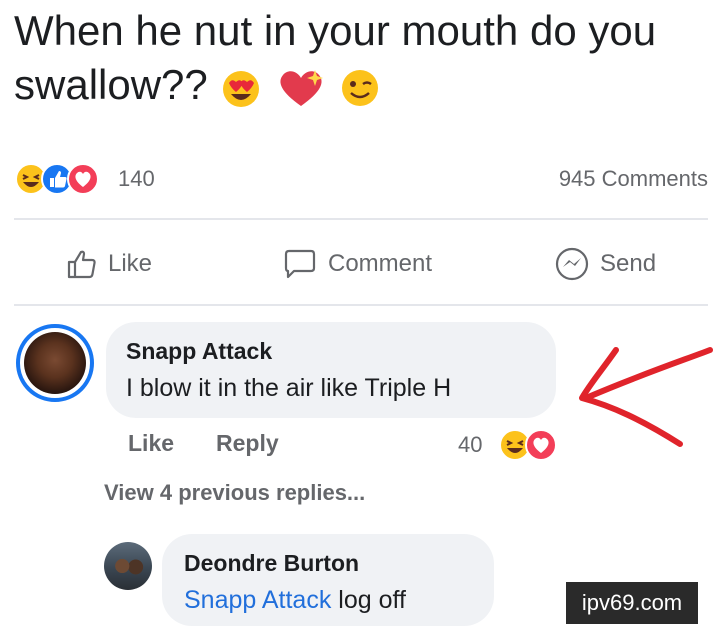 The image size is (720, 642). I want to click on avatar-photo, so click(55, 363).